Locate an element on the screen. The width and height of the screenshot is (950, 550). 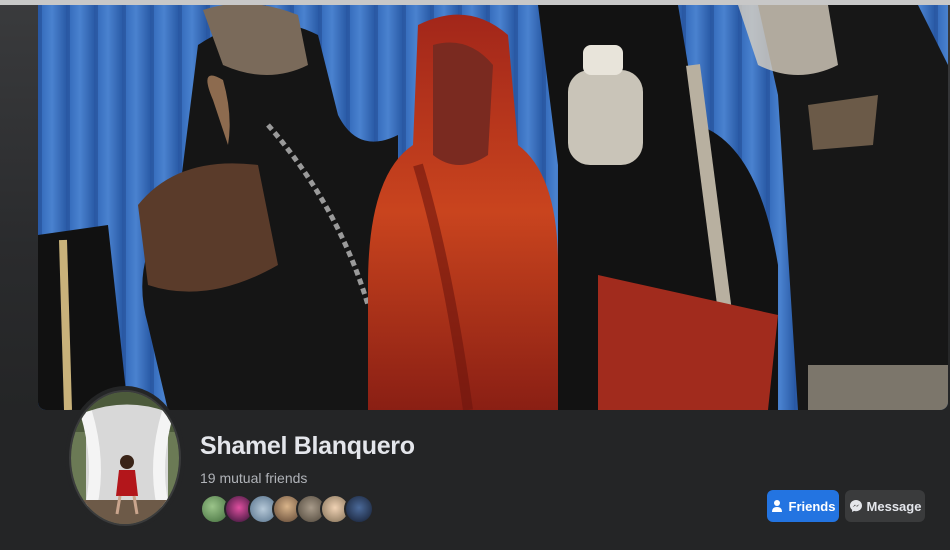
avatar-image is located at coordinates (125, 458).